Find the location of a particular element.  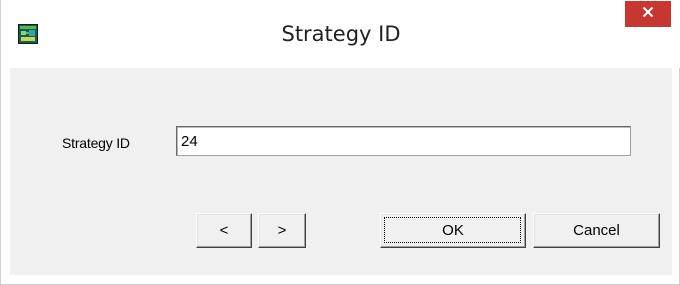

ok-button: OK is located at coordinates (453, 230).